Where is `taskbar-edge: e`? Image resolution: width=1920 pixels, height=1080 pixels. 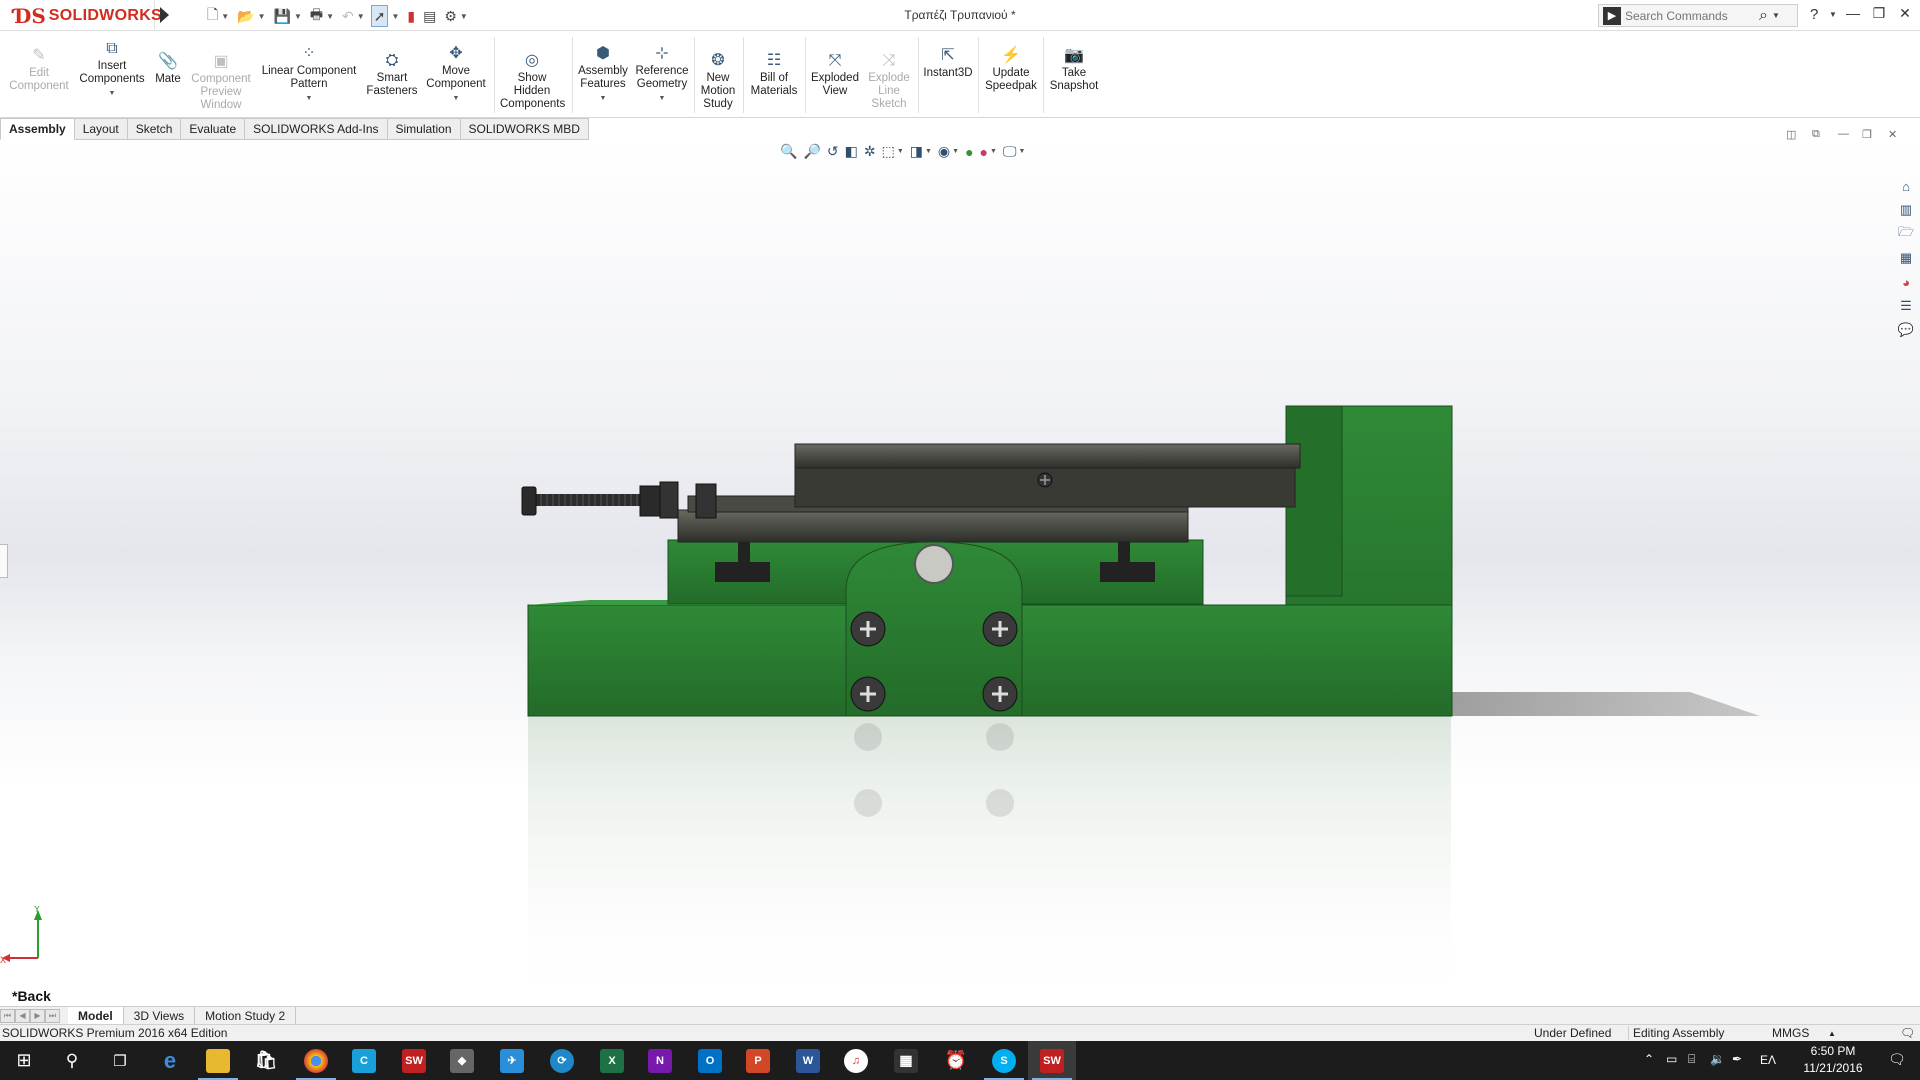 taskbar-edge: e is located at coordinates (170, 1060).